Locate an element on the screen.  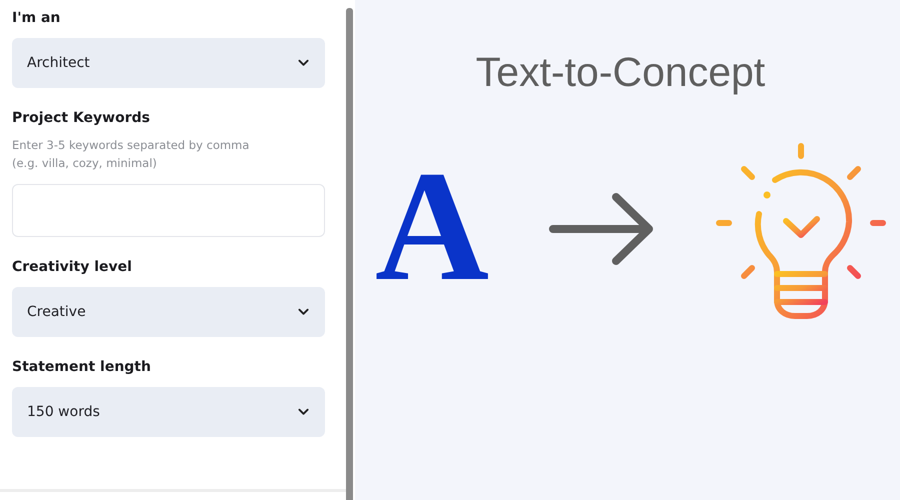
illustration-title: Text-to-Concept is located at coordinates (621, 72).